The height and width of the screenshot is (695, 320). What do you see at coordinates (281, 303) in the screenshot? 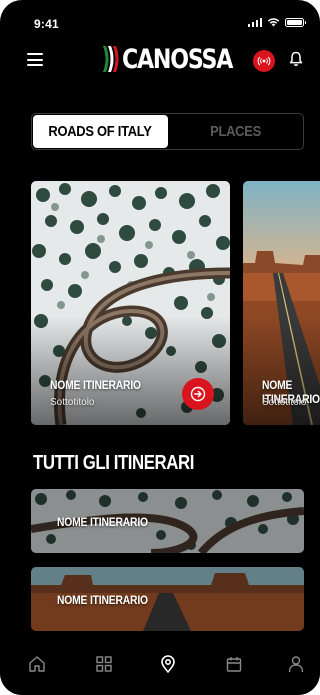
I see `featured-itinerary-card: NOME ITINERARIO Sottotitolo` at bounding box center [281, 303].